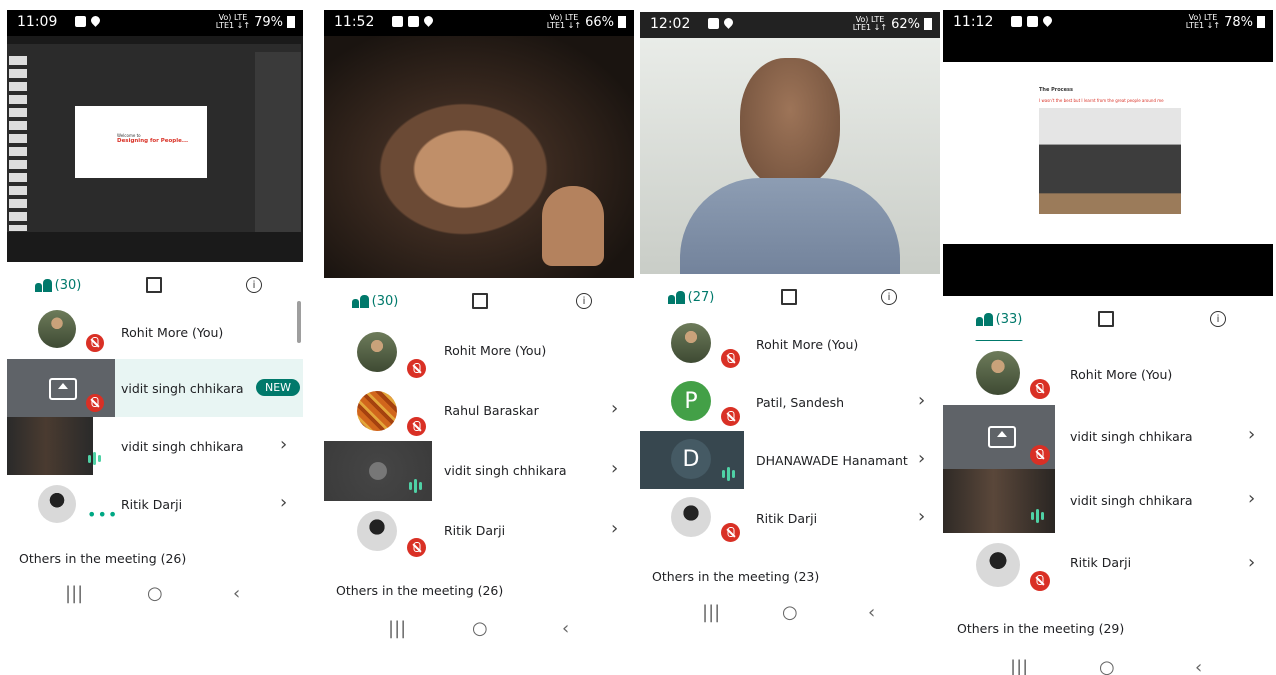 The height and width of the screenshot is (675, 1276). What do you see at coordinates (1009, 319) in the screenshot?
I see `people-count: (33)` at bounding box center [1009, 319].